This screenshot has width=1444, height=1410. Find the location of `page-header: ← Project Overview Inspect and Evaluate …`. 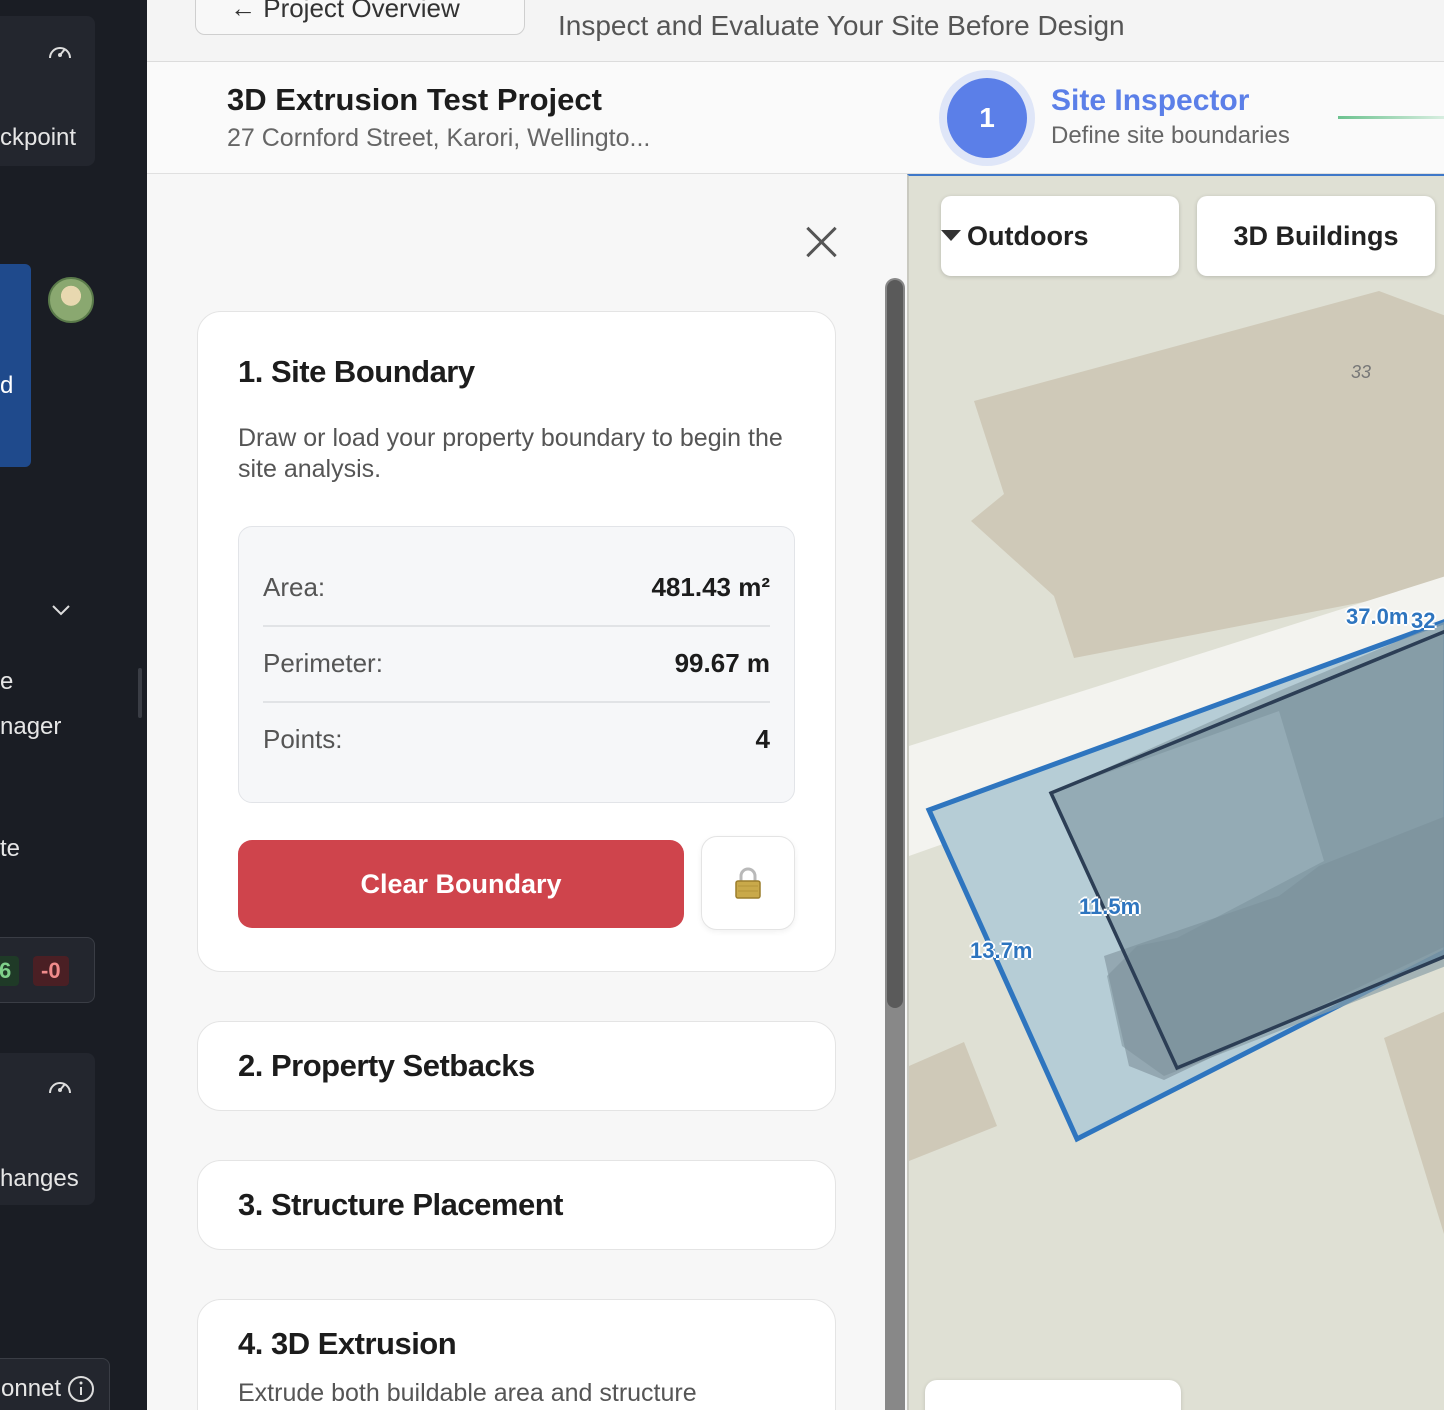

page-header: ← Project Overview Inspect and Evaluate … is located at coordinates (795, 31).